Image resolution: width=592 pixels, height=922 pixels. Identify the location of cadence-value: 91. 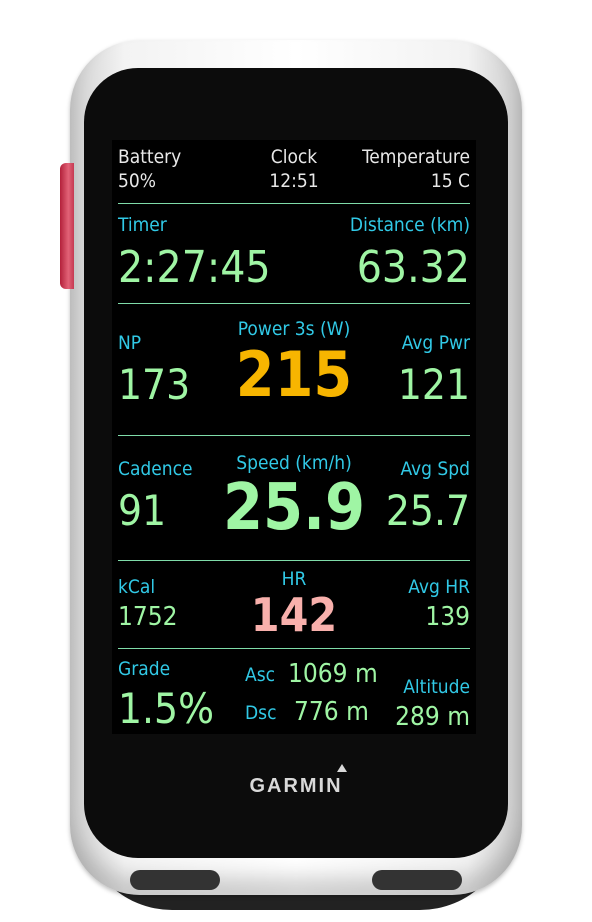
(142, 510).